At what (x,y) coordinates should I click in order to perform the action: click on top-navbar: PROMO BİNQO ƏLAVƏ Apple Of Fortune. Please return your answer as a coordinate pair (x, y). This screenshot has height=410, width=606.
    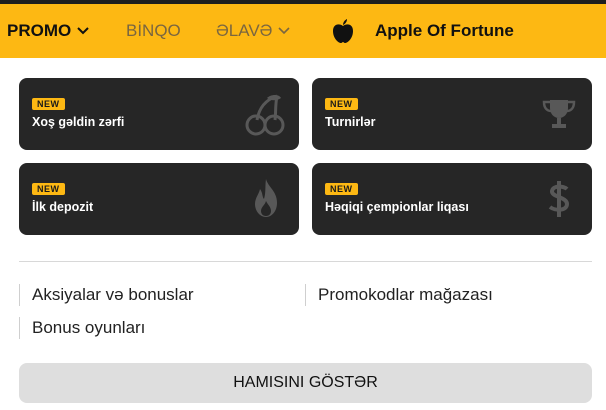
    Looking at the image, I should click on (303, 31).